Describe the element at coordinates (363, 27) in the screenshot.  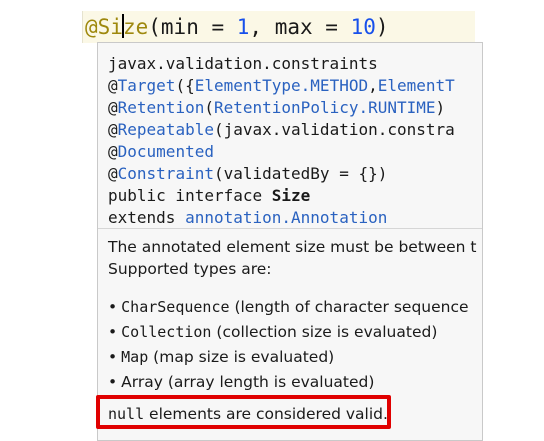
I see `arg-max-value: 10` at that location.